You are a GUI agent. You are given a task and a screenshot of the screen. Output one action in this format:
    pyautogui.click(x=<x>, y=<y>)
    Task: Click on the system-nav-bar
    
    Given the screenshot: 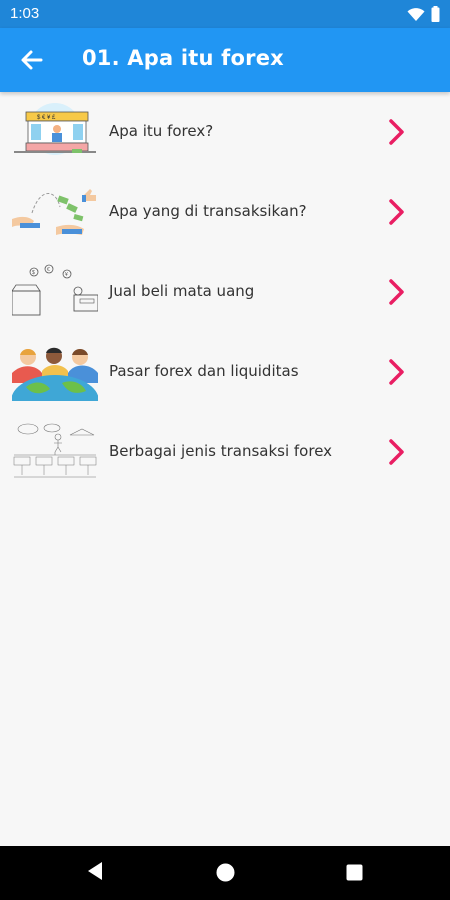 What is the action you would take?
    pyautogui.click(x=225, y=873)
    